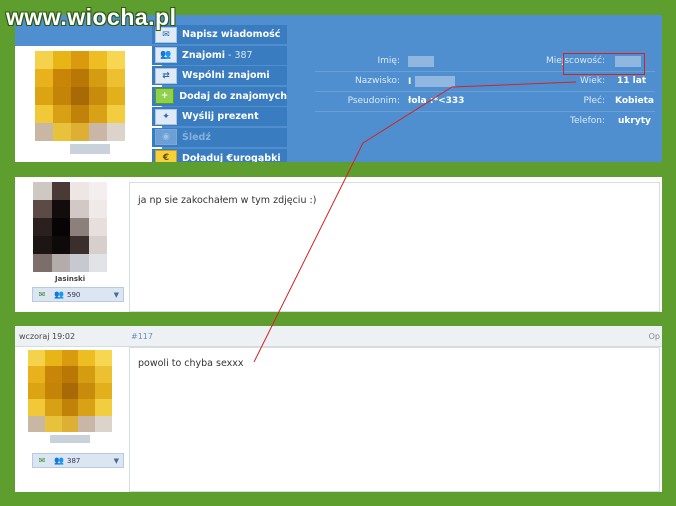  I want to click on comment-timestamp: wczoraj 19:02, so click(47, 336).